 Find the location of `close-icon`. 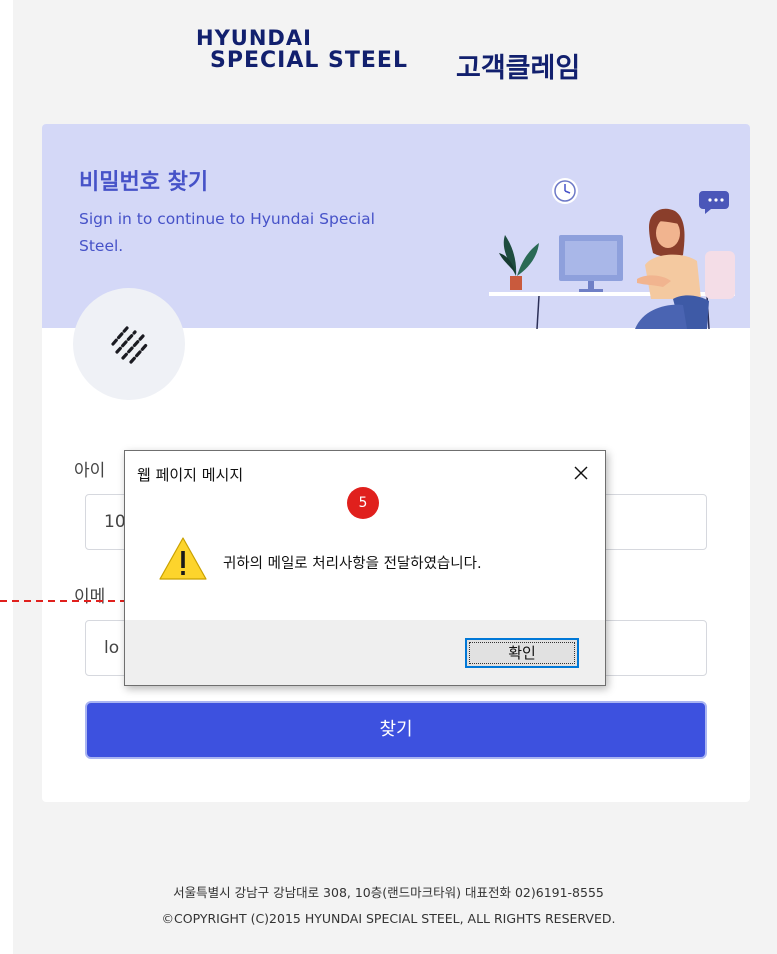

close-icon is located at coordinates (581, 473).